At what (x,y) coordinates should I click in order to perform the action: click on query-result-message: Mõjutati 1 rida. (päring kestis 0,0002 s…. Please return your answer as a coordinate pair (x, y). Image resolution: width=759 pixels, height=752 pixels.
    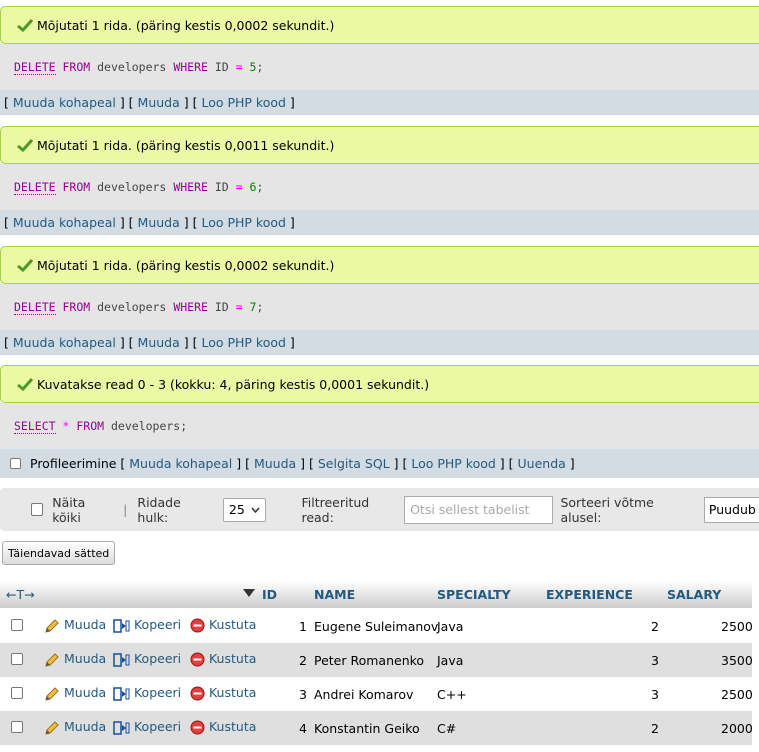
    Looking at the image, I should click on (379, 60).